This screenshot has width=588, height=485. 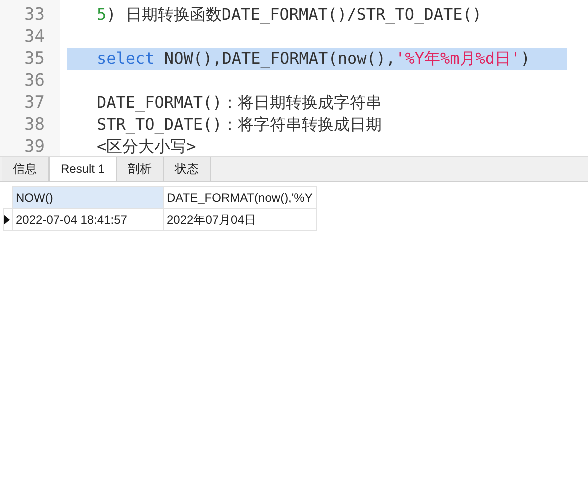 I want to click on code-line: DATE_FORMAT()：将日期转换成字符串, so click(x=239, y=102).